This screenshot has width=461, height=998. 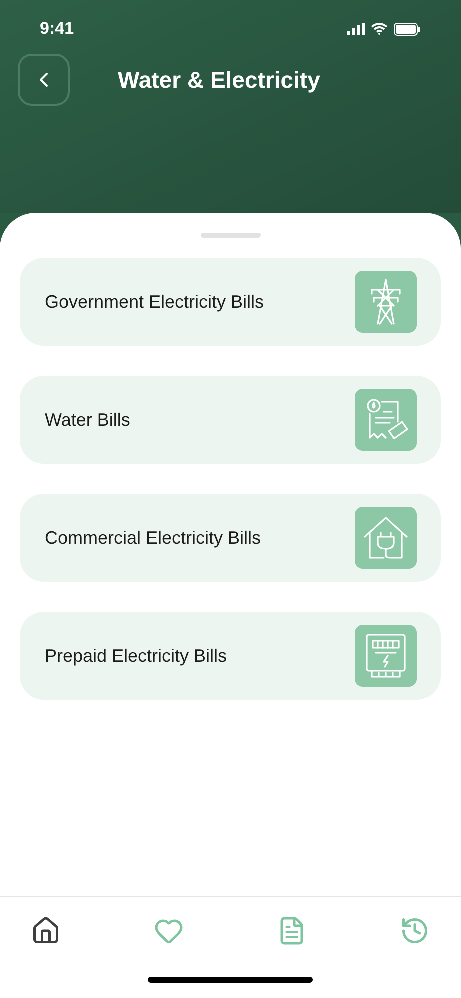 What do you see at coordinates (386, 538) in the screenshot?
I see `house-plug-icon` at bounding box center [386, 538].